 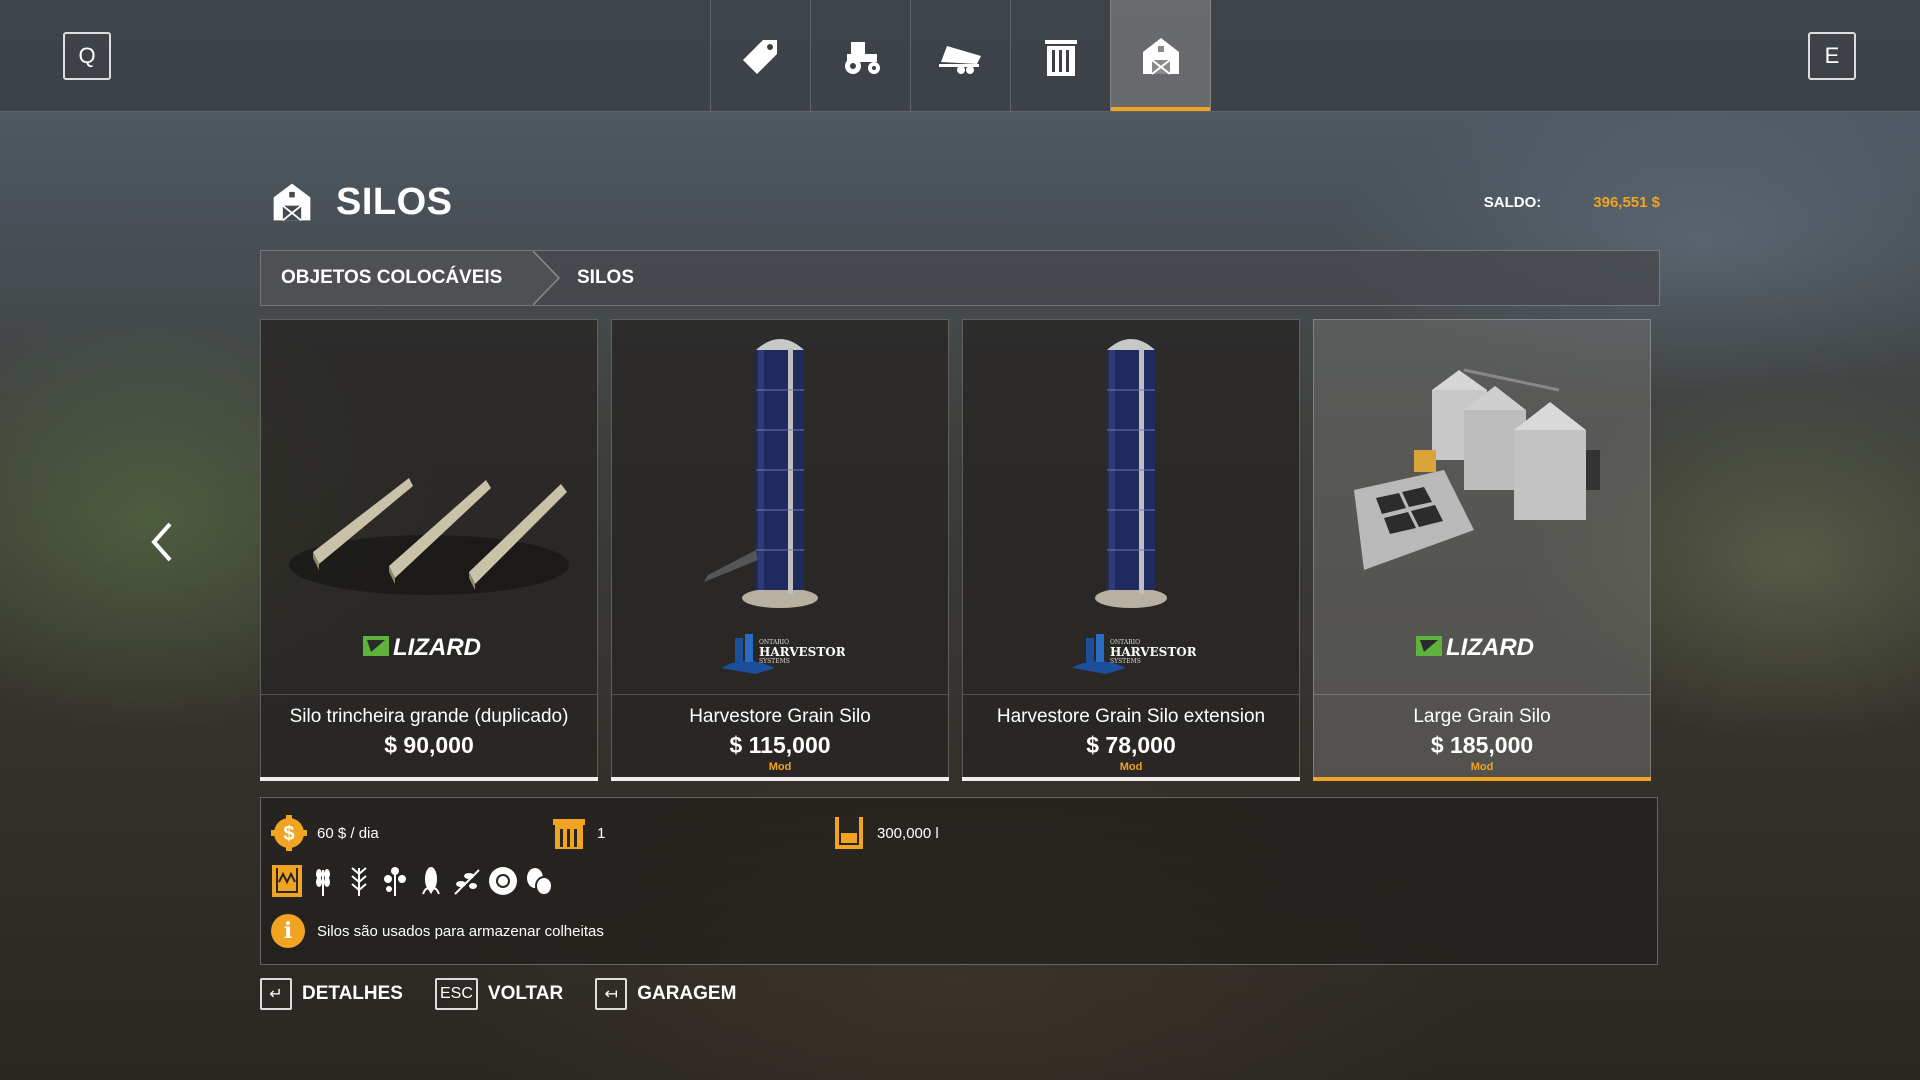 What do you see at coordinates (959, 59) in the screenshot?
I see `trailer-icon` at bounding box center [959, 59].